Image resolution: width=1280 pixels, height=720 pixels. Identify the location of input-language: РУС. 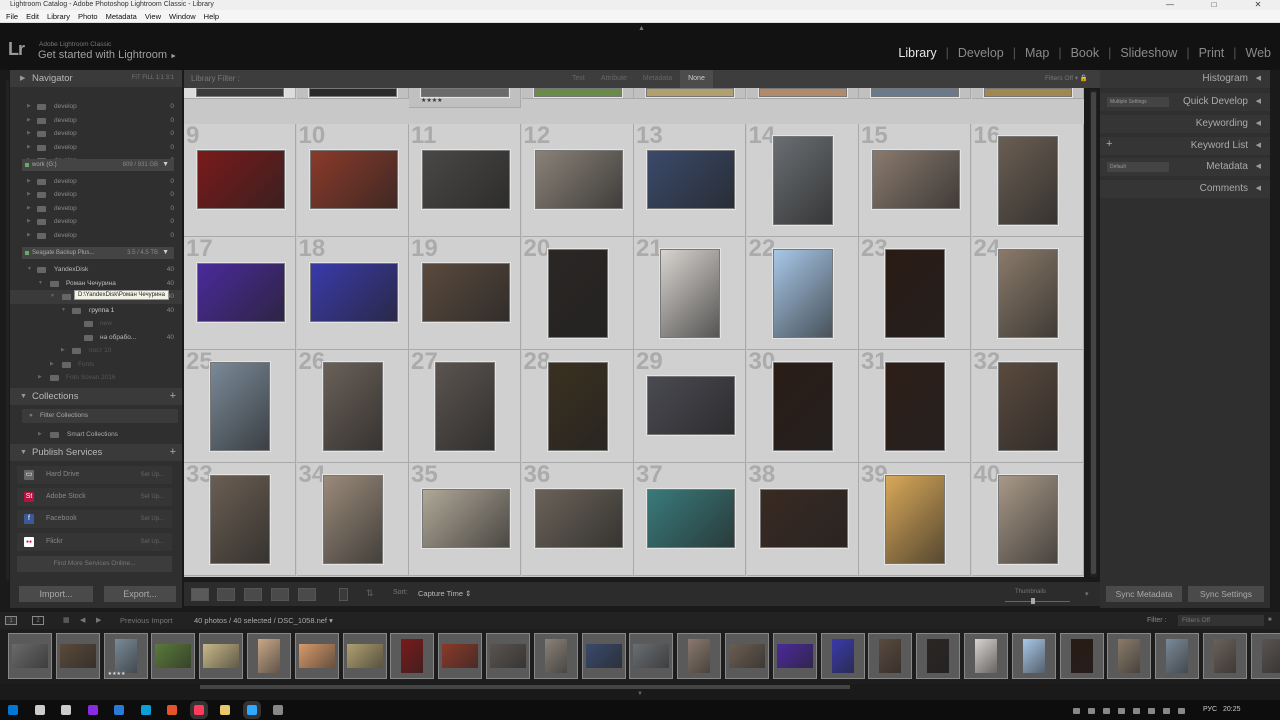
(1210, 709).